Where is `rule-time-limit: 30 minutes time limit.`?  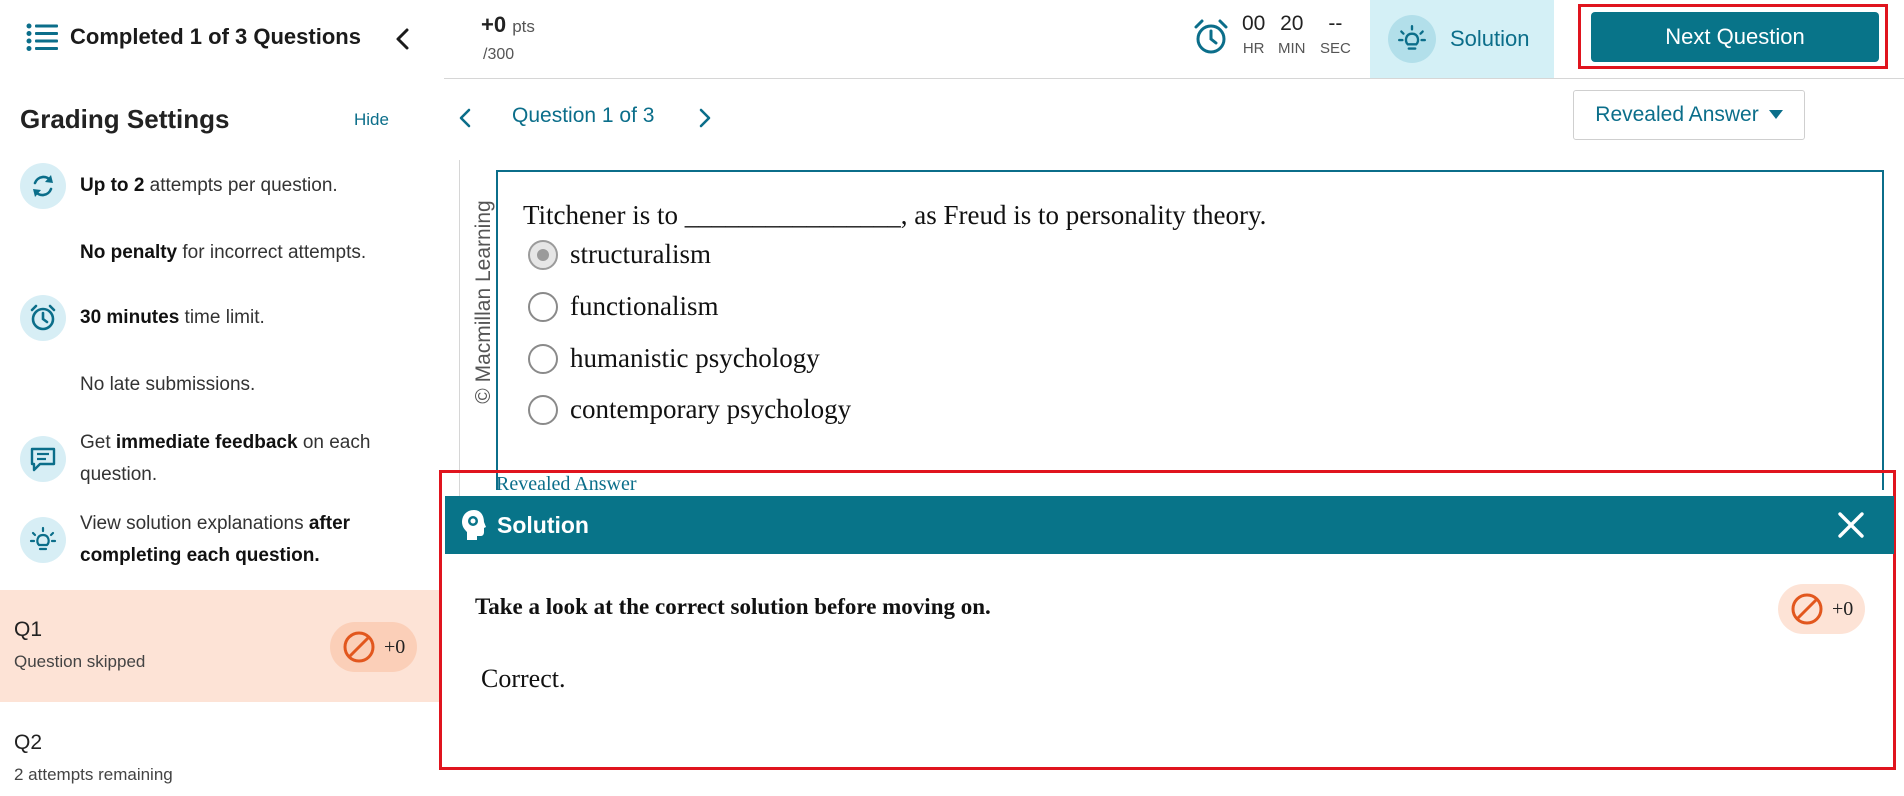
rule-time-limit: 30 minutes time limit. is located at coordinates (225, 319).